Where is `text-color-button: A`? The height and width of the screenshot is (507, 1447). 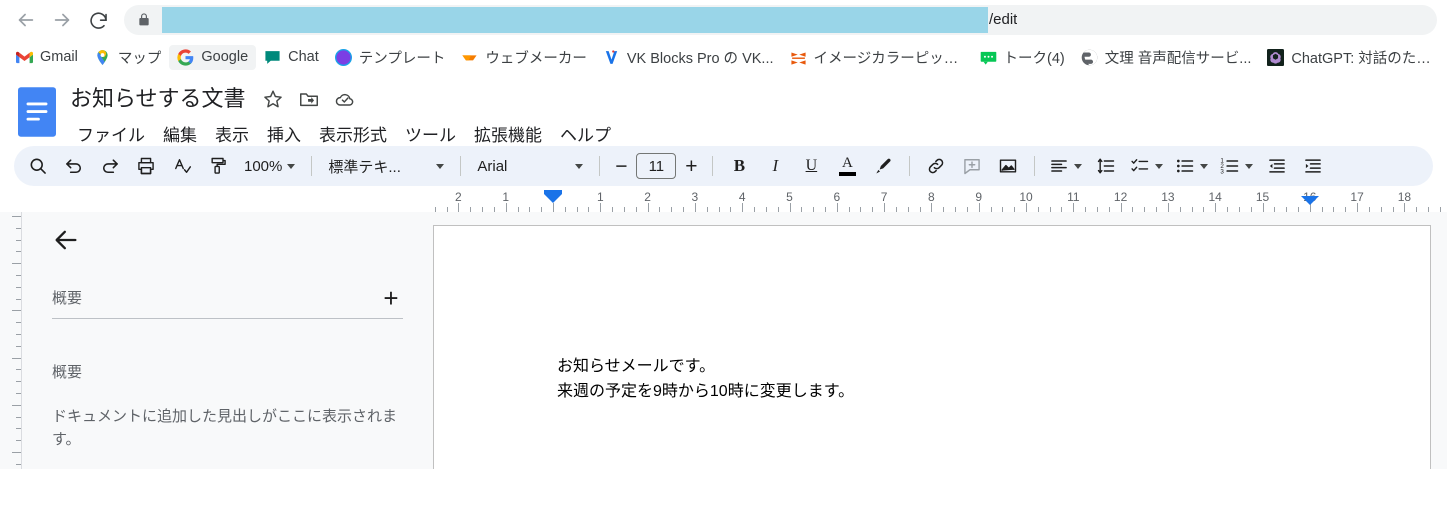 text-color-button: A is located at coordinates (847, 166).